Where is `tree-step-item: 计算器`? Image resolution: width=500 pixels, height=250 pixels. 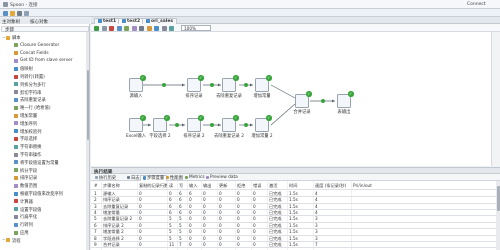
tree-step-item: 计算器 is located at coordinates (43, 201).